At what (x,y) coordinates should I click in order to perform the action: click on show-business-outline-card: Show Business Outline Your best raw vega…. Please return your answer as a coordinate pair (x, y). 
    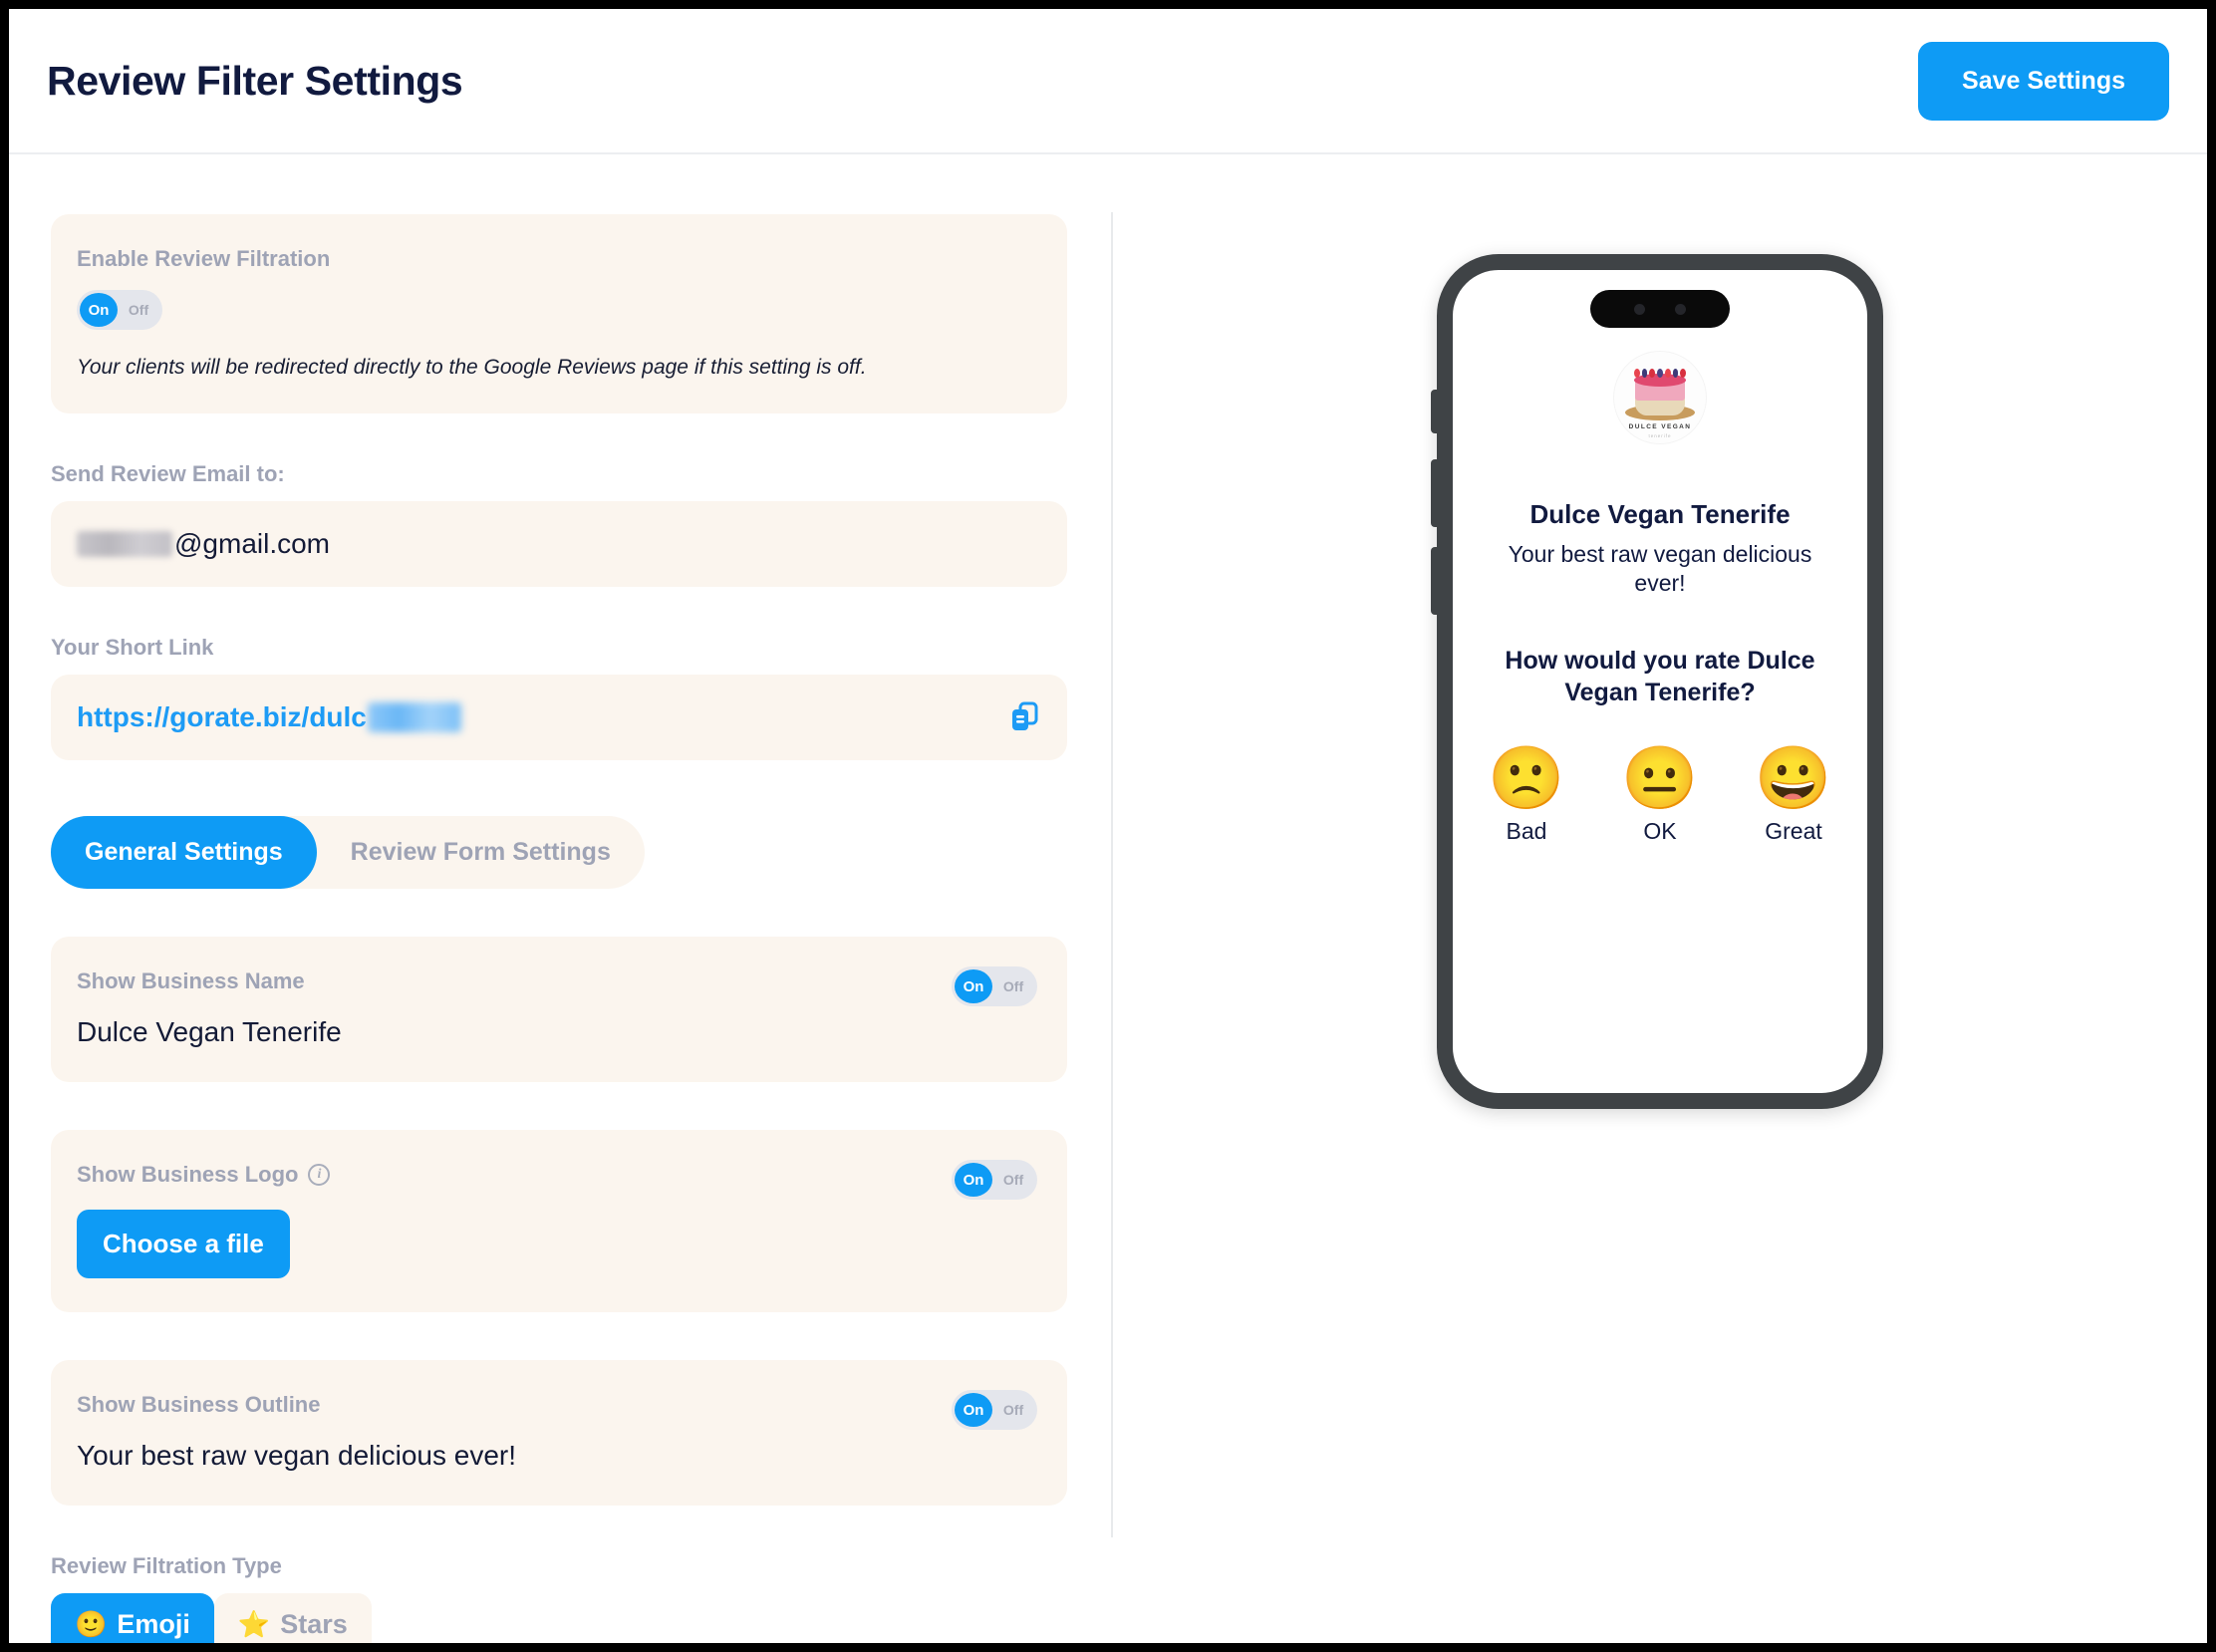
    Looking at the image, I should click on (559, 1433).